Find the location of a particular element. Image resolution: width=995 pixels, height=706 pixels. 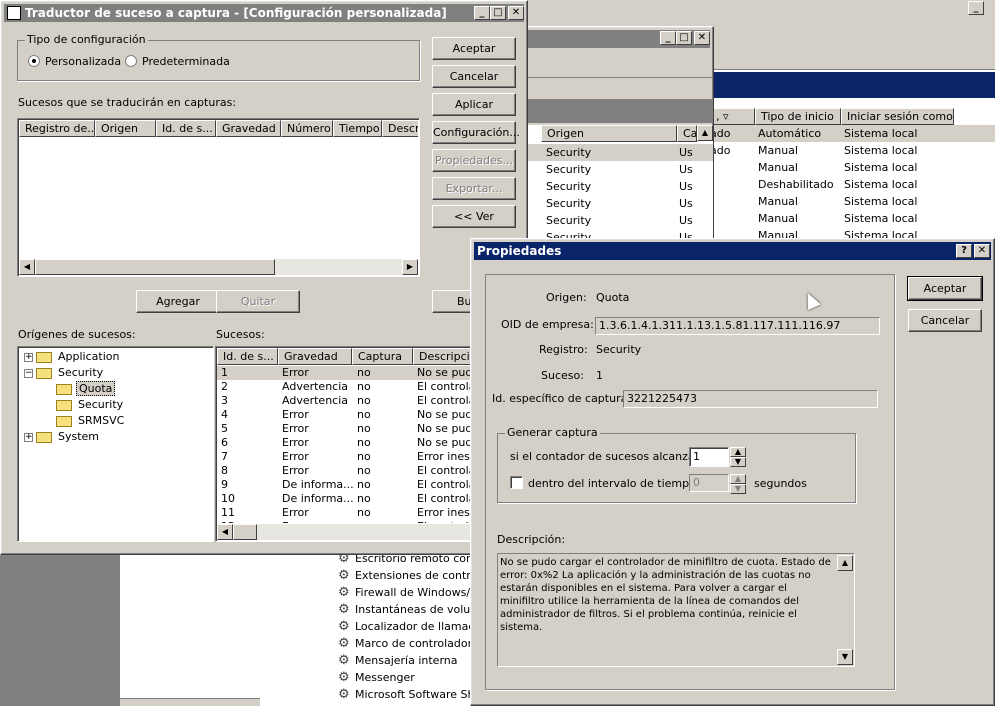

interval-spin-down: ▼ is located at coordinates (738, 489).